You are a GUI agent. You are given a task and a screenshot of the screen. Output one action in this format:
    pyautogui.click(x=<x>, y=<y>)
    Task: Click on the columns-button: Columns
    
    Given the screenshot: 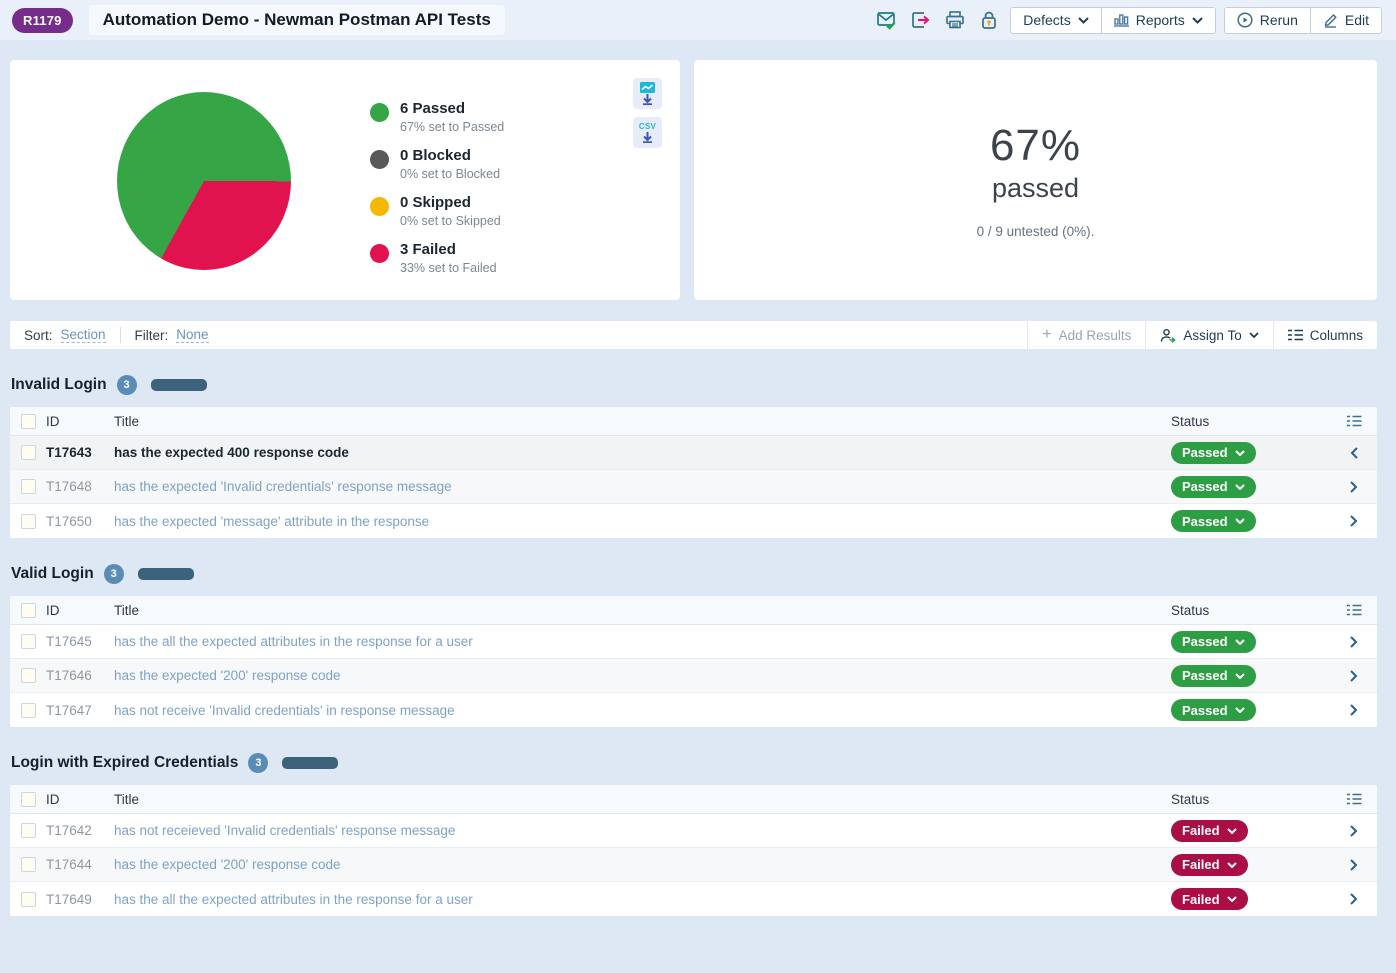 What is the action you would take?
    pyautogui.click(x=1324, y=335)
    